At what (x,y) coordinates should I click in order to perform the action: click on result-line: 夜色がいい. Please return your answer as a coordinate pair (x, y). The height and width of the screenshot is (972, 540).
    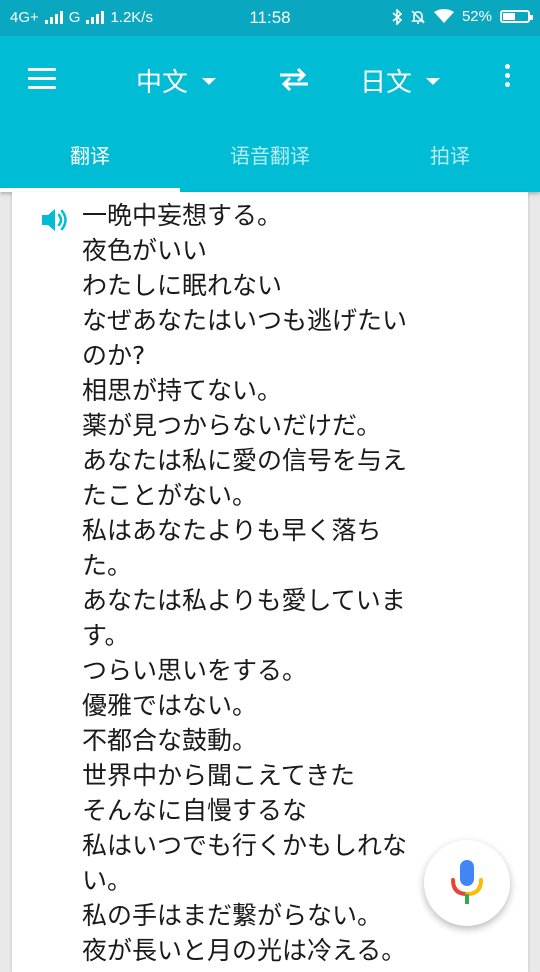
    Looking at the image, I should click on (145, 250).